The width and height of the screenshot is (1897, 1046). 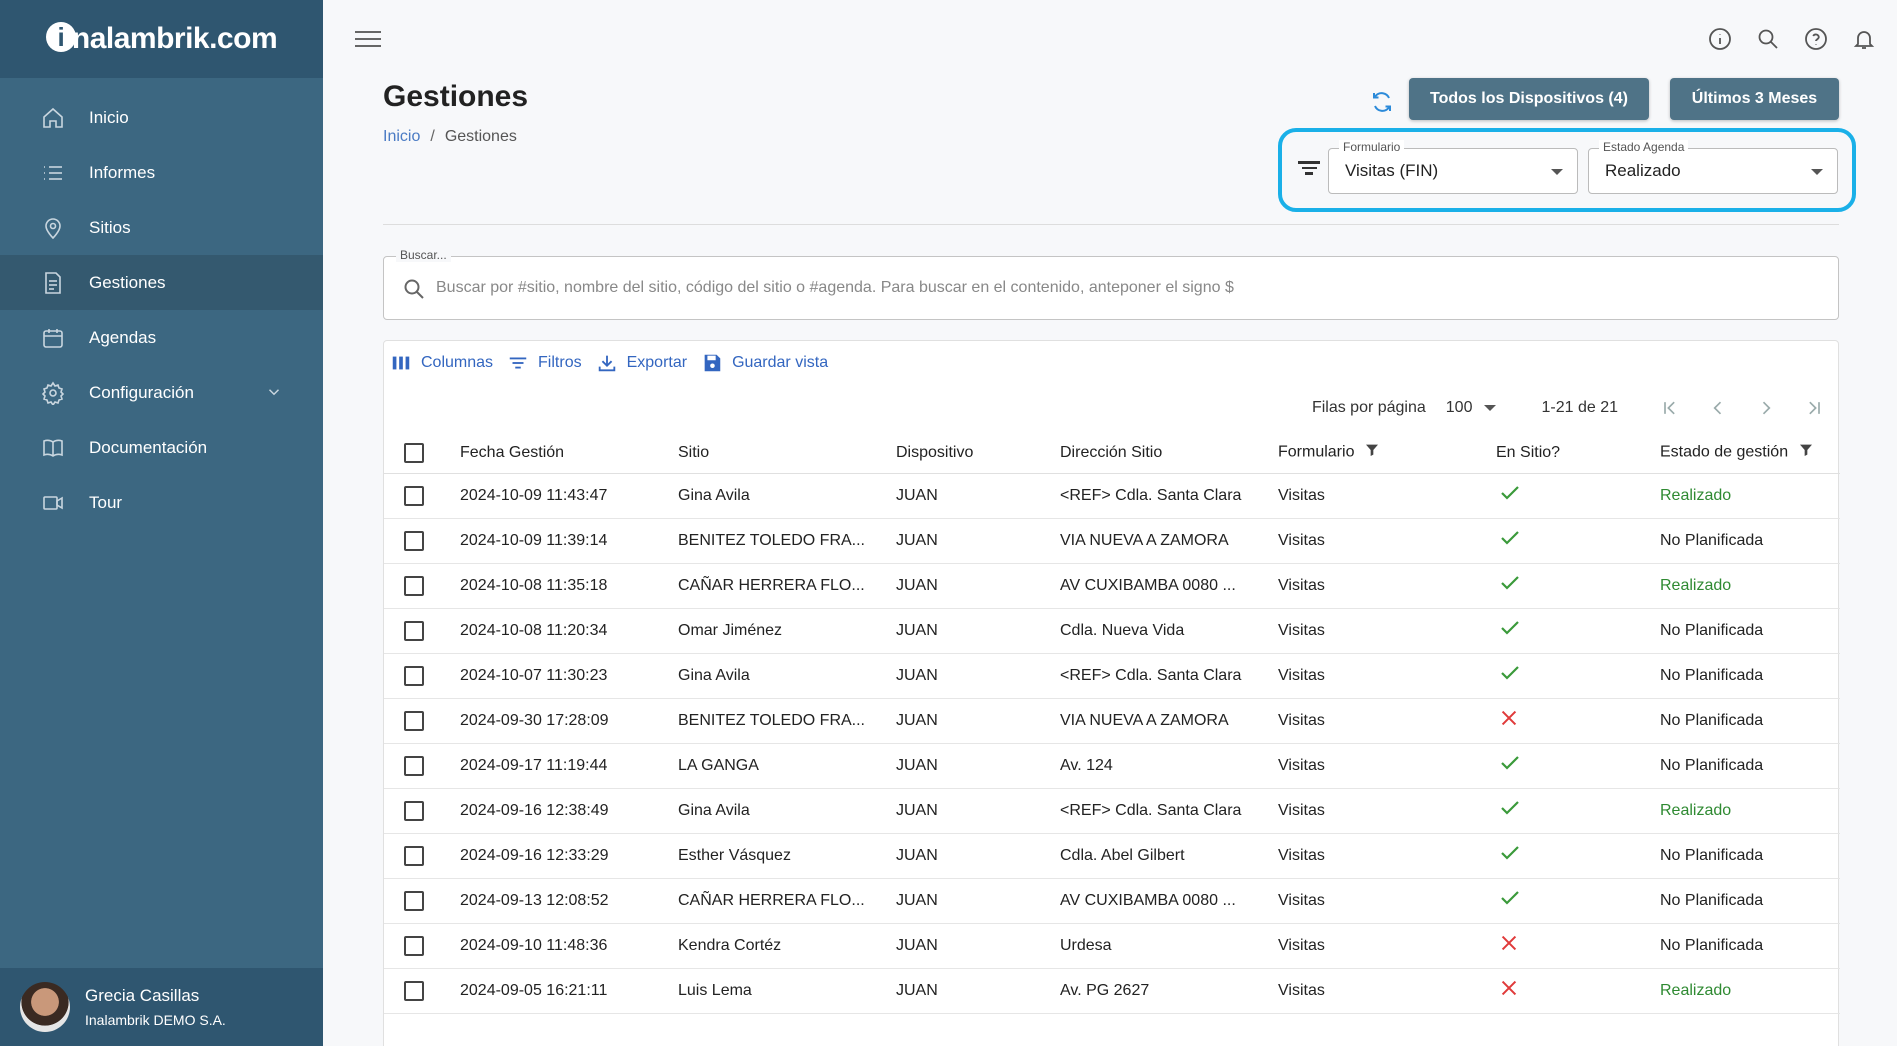 I want to click on cell-en-sitio, so click(x=1578, y=991).